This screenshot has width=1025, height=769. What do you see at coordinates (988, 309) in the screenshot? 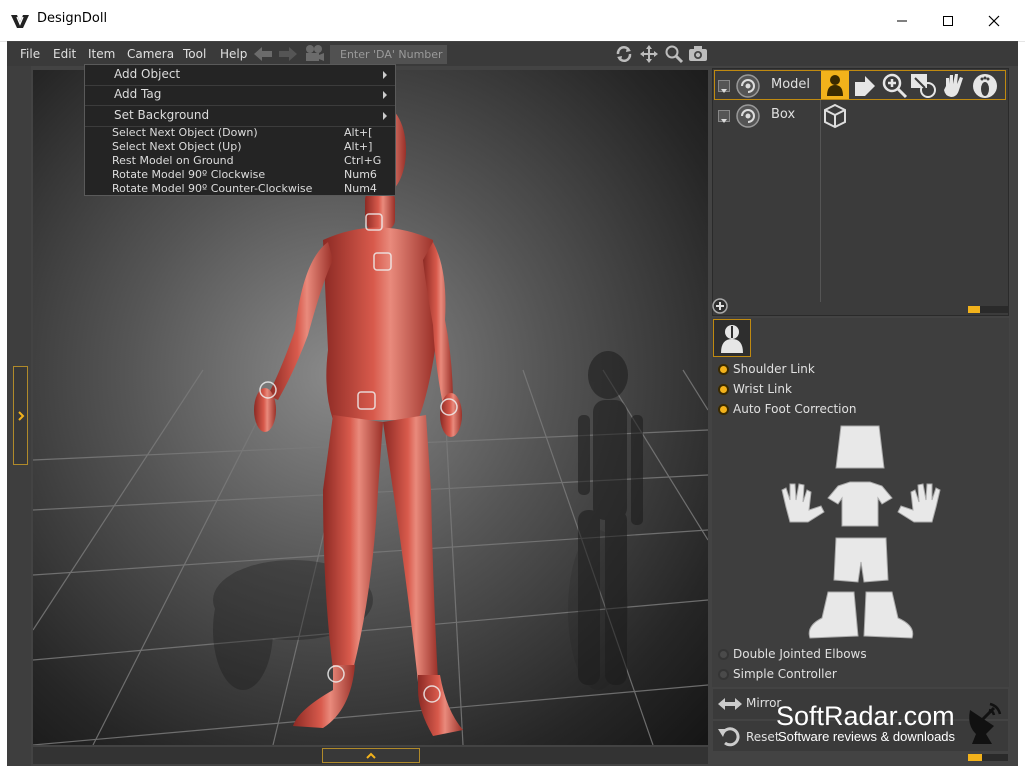
I see `scene-scrollbar` at bounding box center [988, 309].